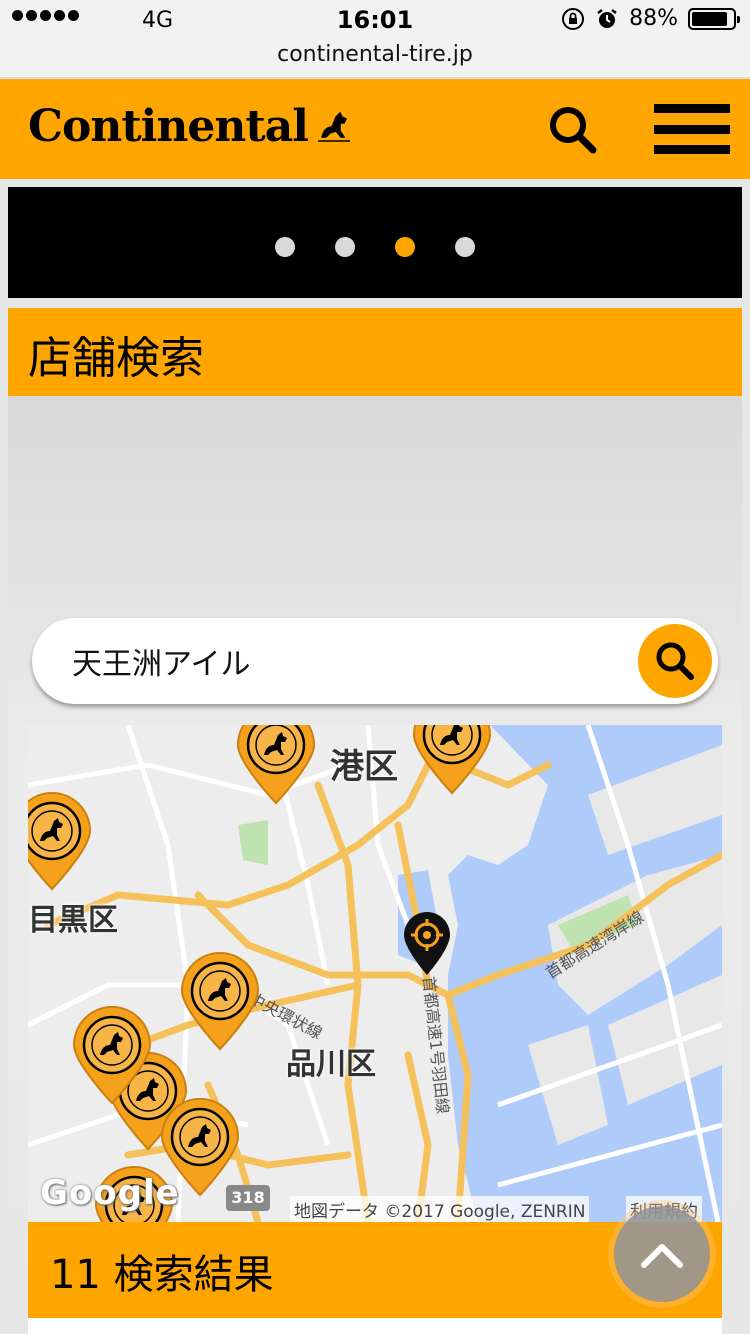 This screenshot has height=1334, width=750. I want to click on district-label-meguro: 目黒区, so click(73, 920).